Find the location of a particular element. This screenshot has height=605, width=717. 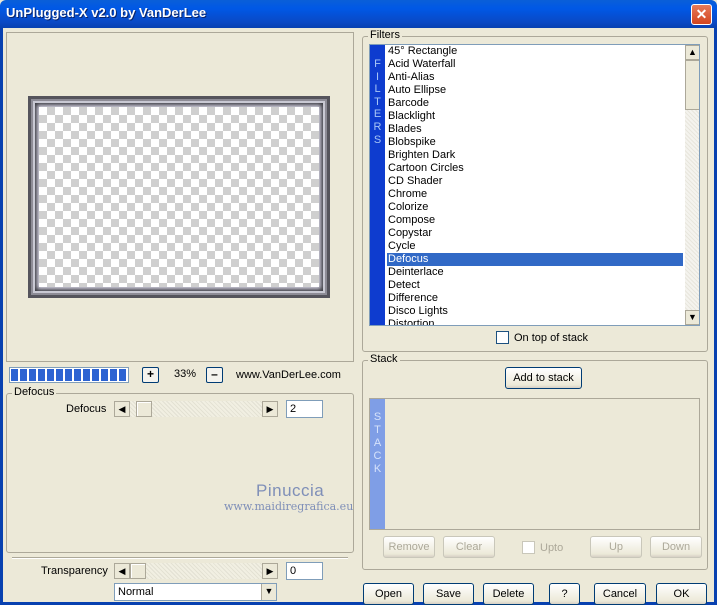

side-letter: R is located at coordinates (377, 126).